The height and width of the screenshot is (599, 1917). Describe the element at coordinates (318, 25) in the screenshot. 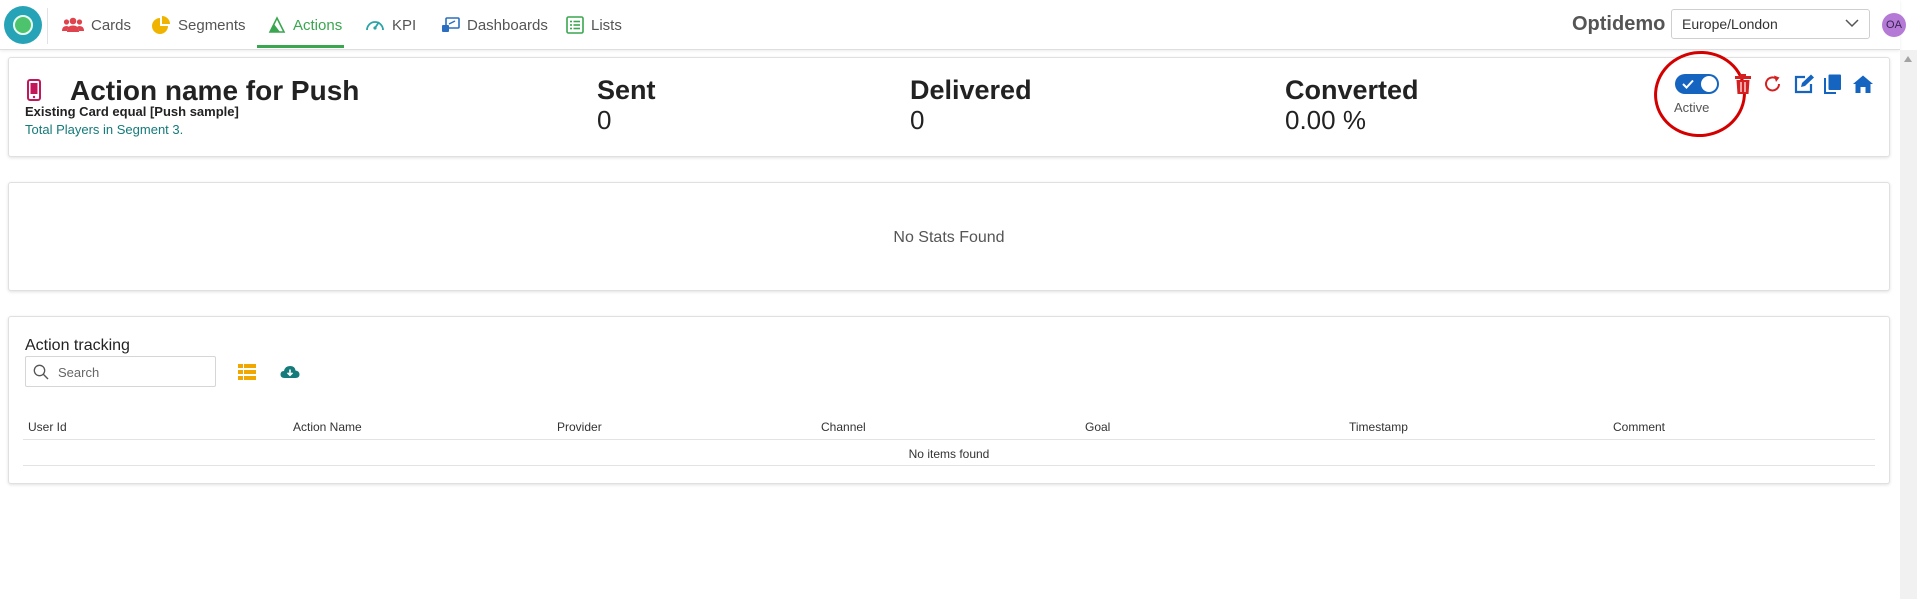

I see `nav-item-label: Actions` at that location.